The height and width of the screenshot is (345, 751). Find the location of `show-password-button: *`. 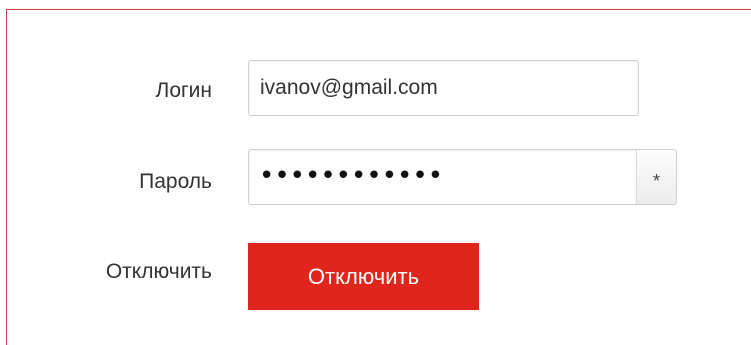

show-password-button: * is located at coordinates (656, 177).